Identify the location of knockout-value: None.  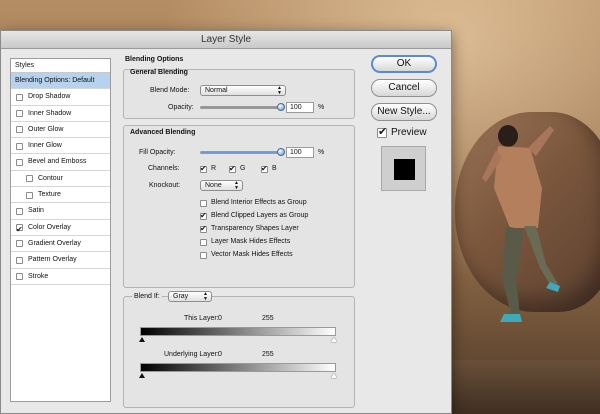
(213, 185).